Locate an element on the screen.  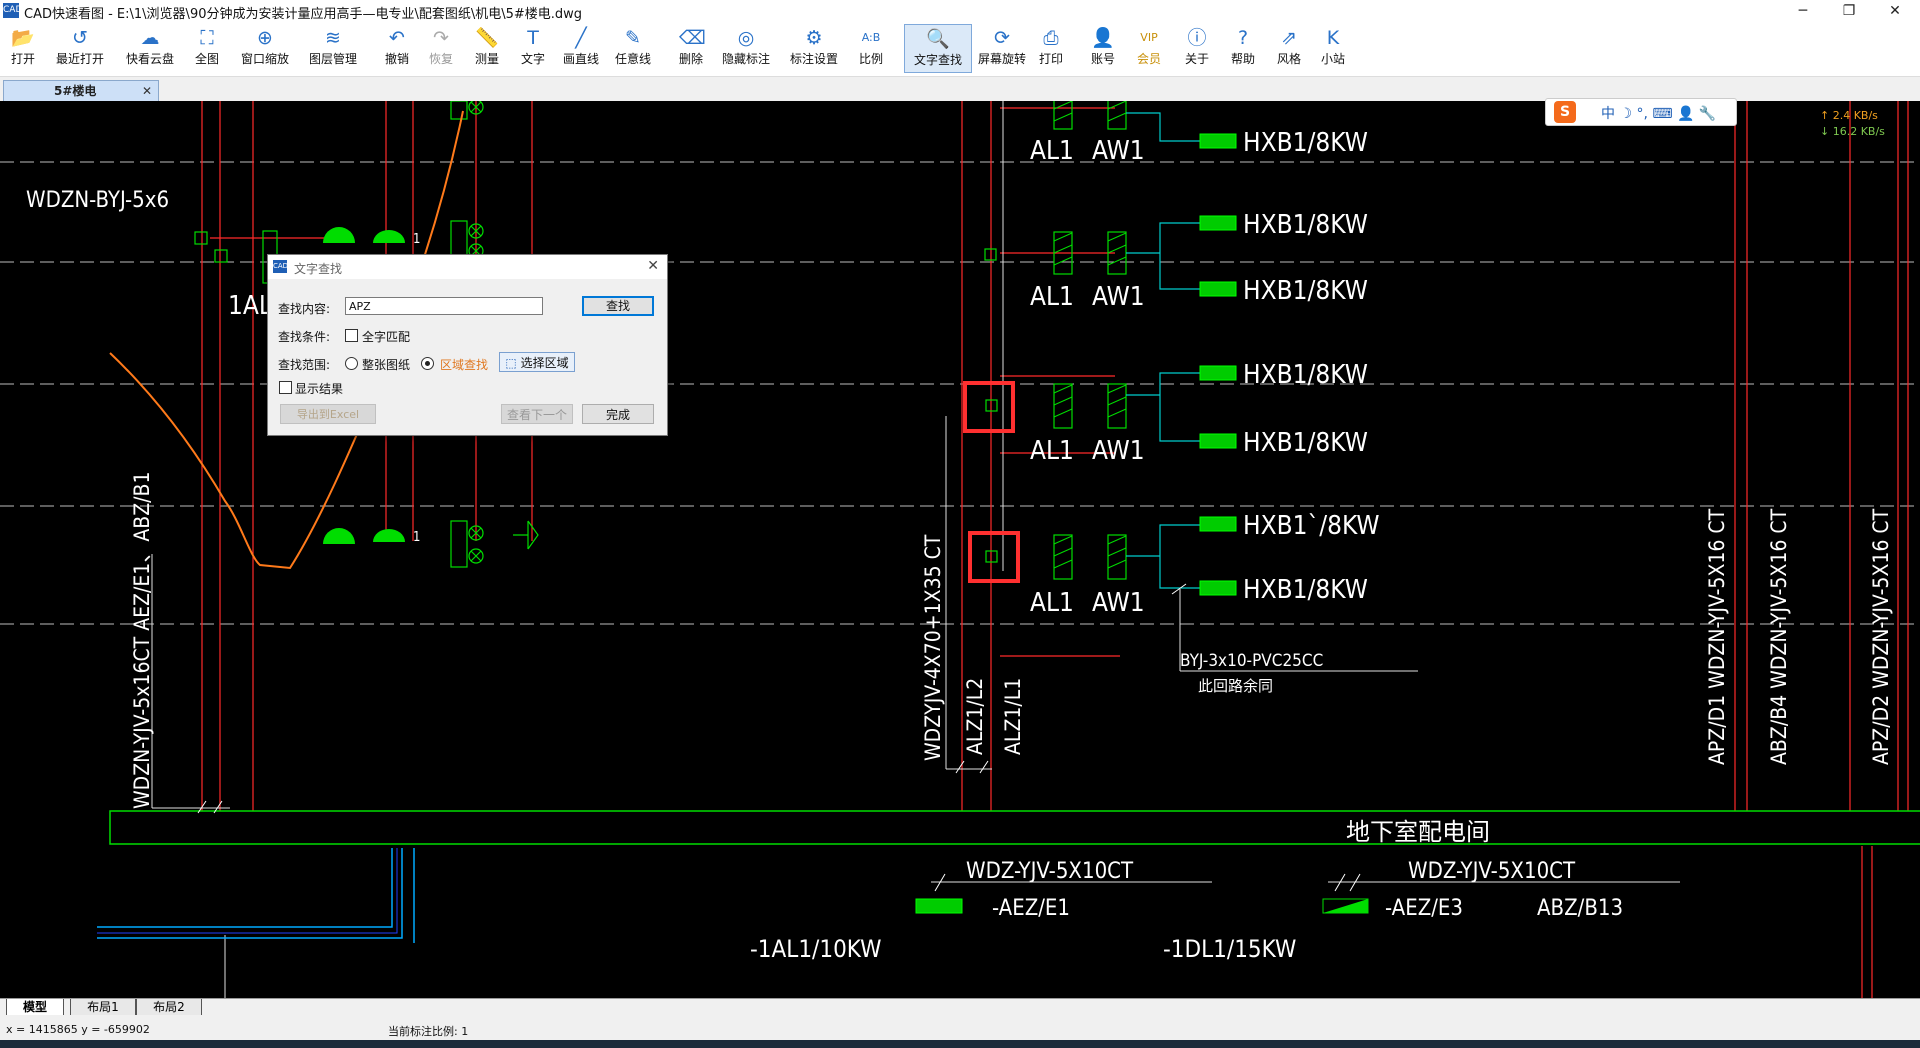
cursor-coordinates: x = 1415865 y = -659902 is located at coordinates (78, 1029).